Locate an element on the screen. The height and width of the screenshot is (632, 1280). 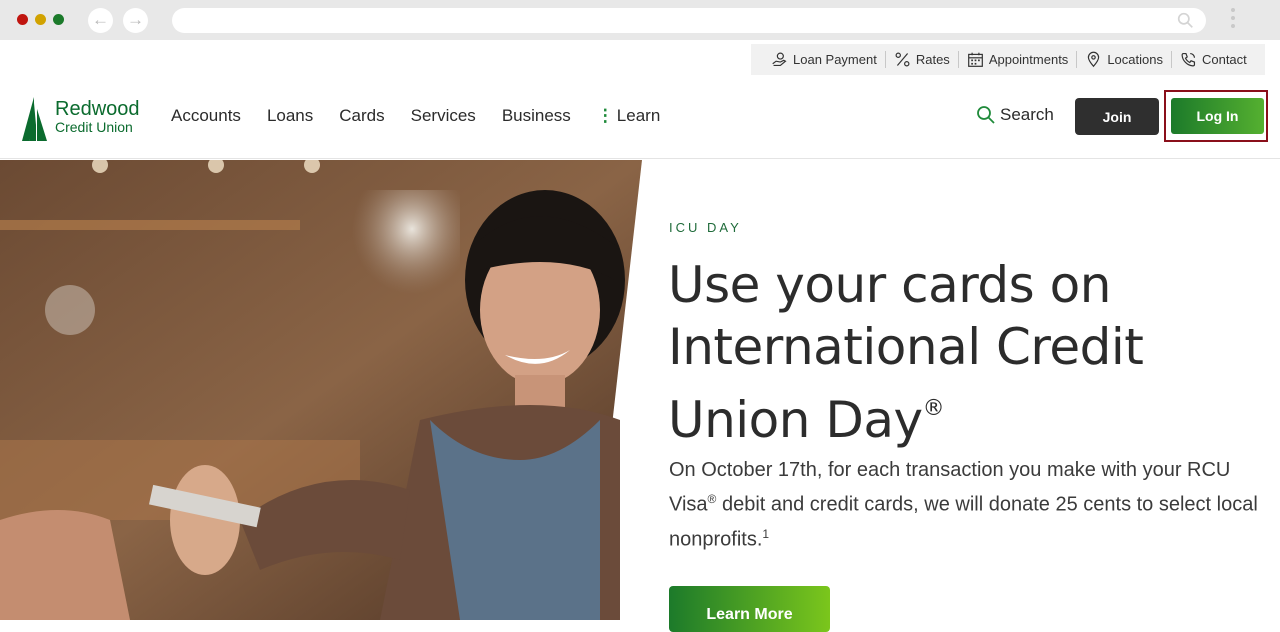
nav-learn-label: Learn is located at coordinates (638, 115).